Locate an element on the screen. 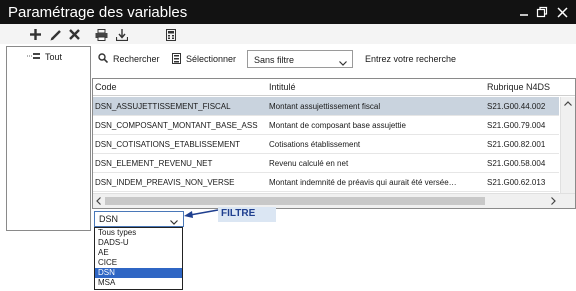  cell-rubrique: S21.G00.82.001 is located at coordinates (516, 144).